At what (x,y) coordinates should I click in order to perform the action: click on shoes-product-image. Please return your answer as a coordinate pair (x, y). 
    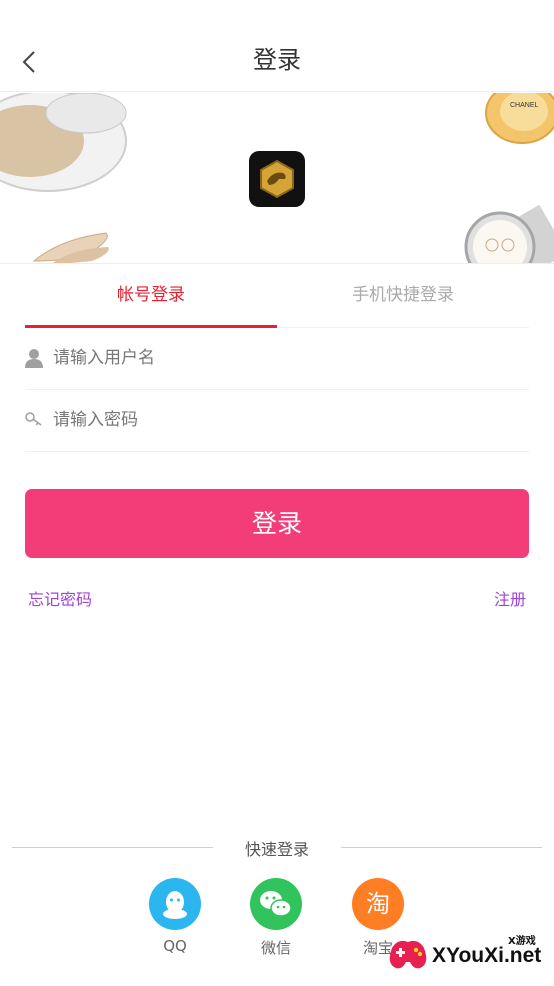
    Looking at the image, I should click on (70, 247).